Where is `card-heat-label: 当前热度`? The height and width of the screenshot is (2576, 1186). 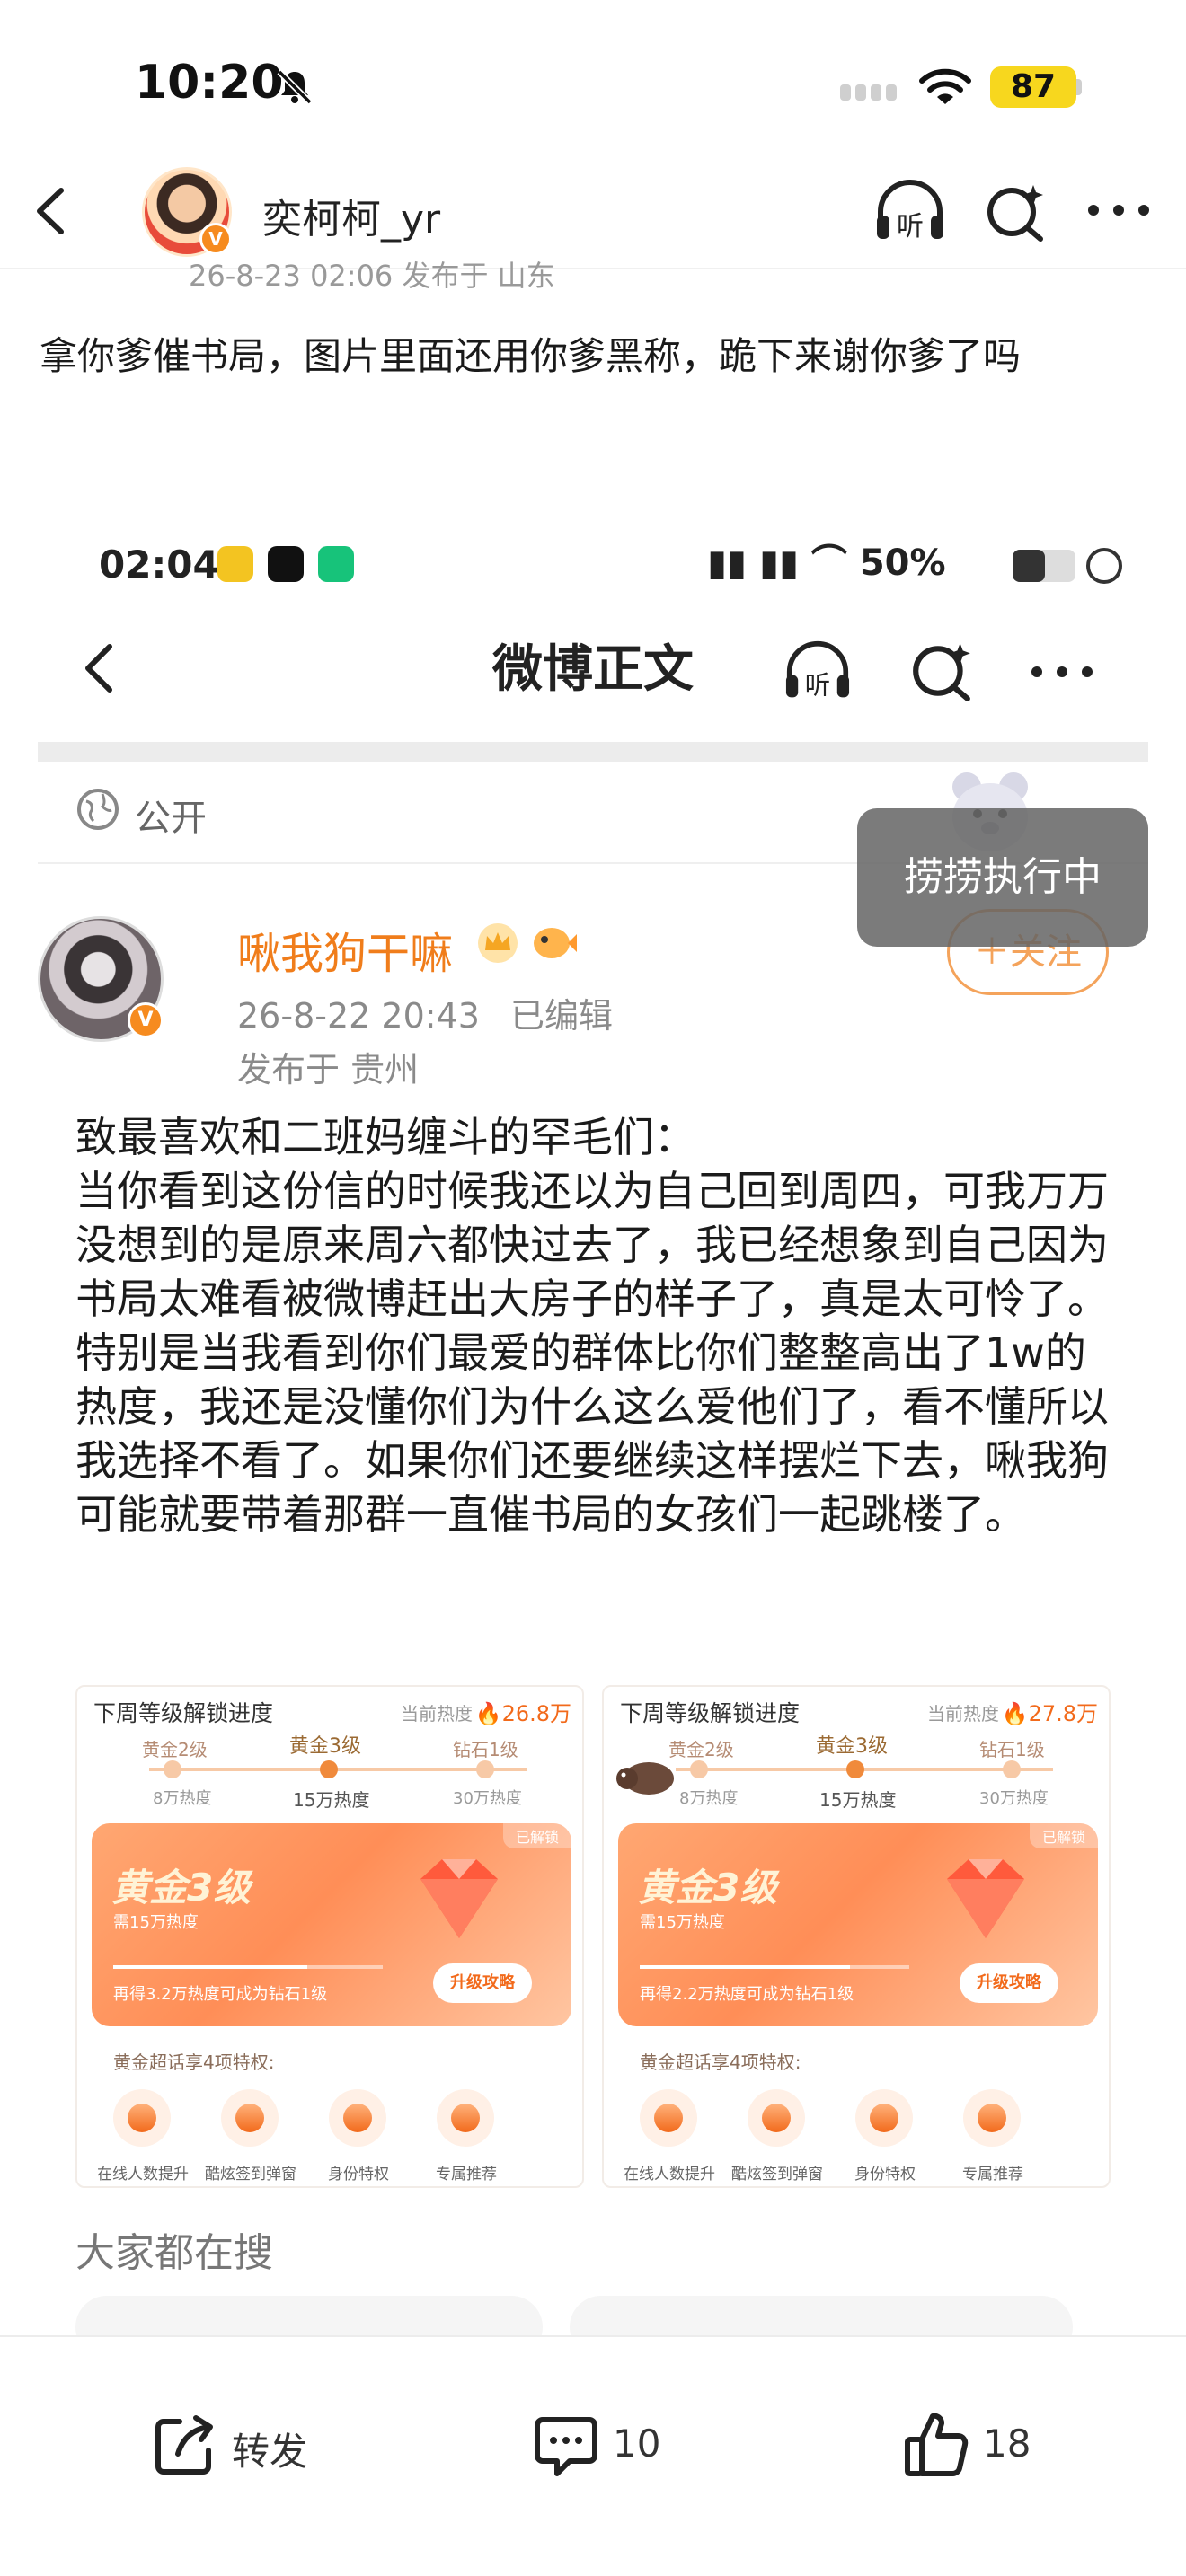
card-heat-label: 当前热度 is located at coordinates (437, 1714).